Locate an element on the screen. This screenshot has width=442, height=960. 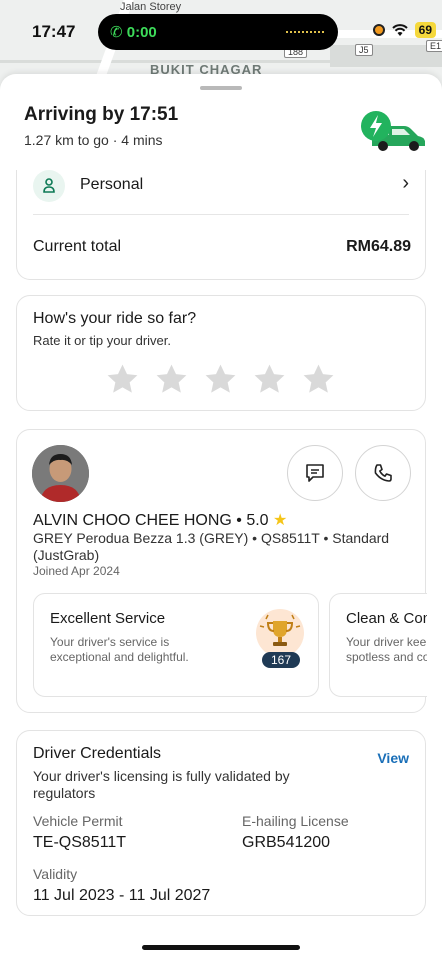
call-timer: ✆ 0:00 is located at coordinates (133, 32).